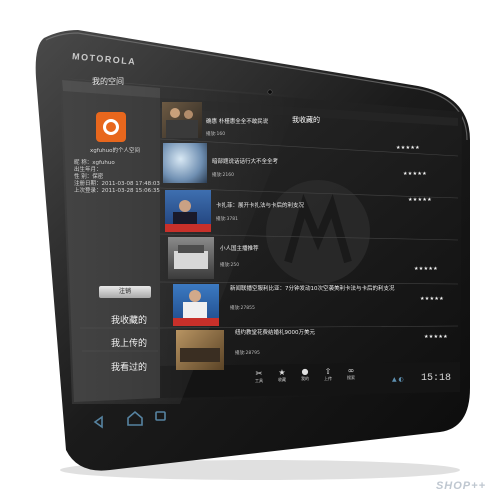 The height and width of the screenshot is (500, 500). I want to click on upload-button: ⇧ 上传, so click(328, 375).